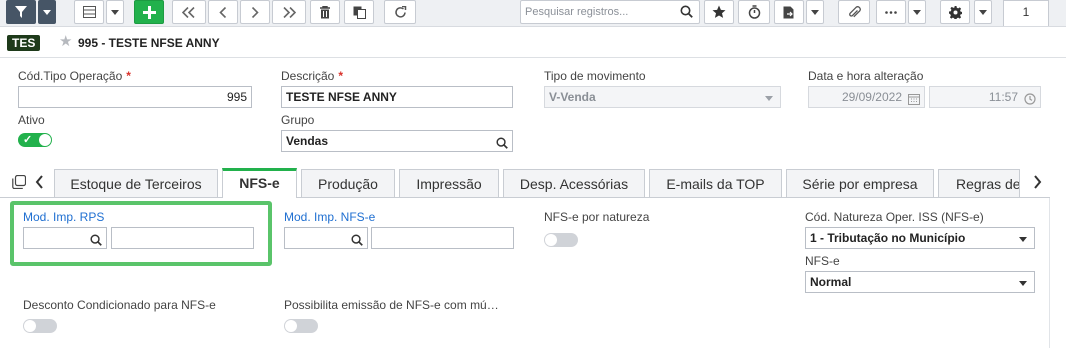 This screenshot has width=1066, height=348. I want to click on last-icon, so click(289, 12).